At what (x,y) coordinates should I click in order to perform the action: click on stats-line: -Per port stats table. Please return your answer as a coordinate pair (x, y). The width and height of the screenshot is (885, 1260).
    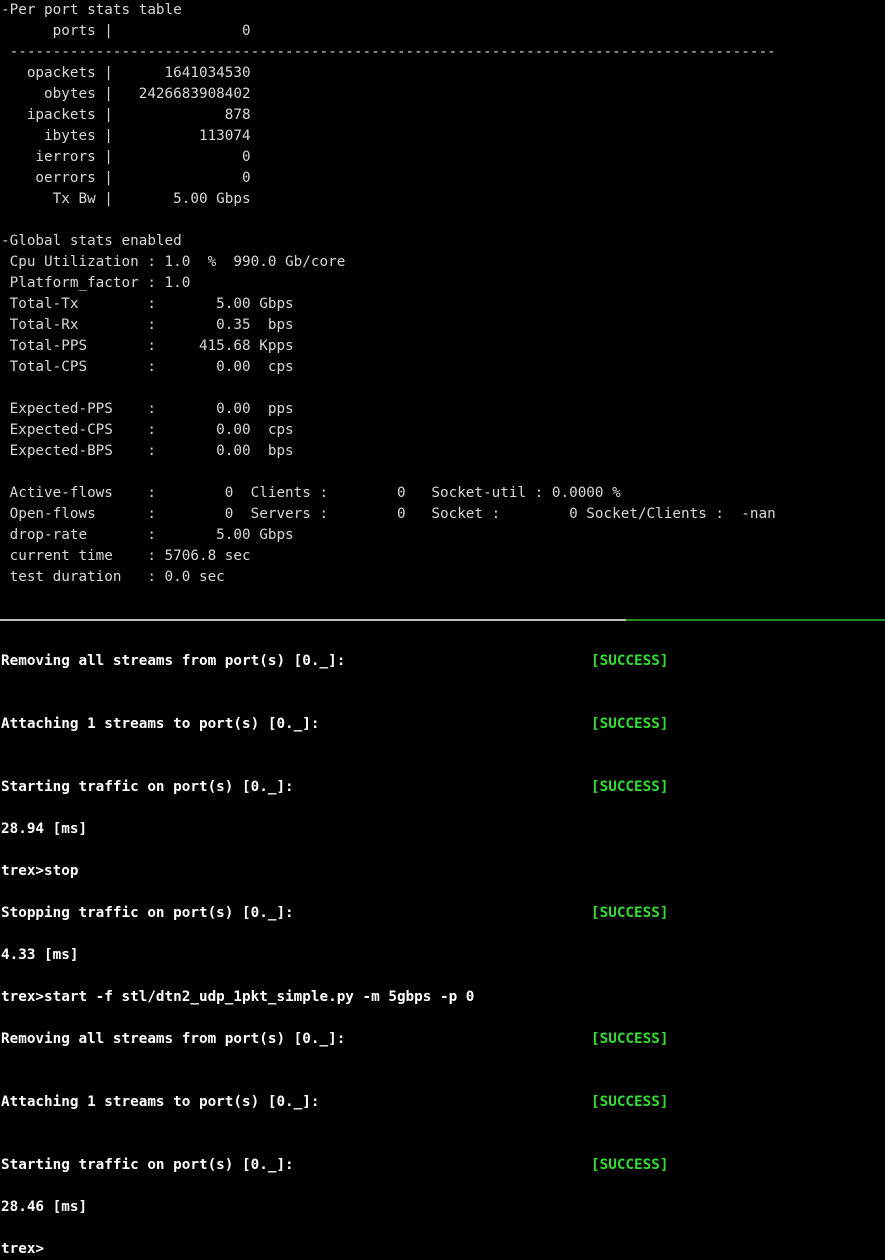
    Looking at the image, I should click on (91, 10).